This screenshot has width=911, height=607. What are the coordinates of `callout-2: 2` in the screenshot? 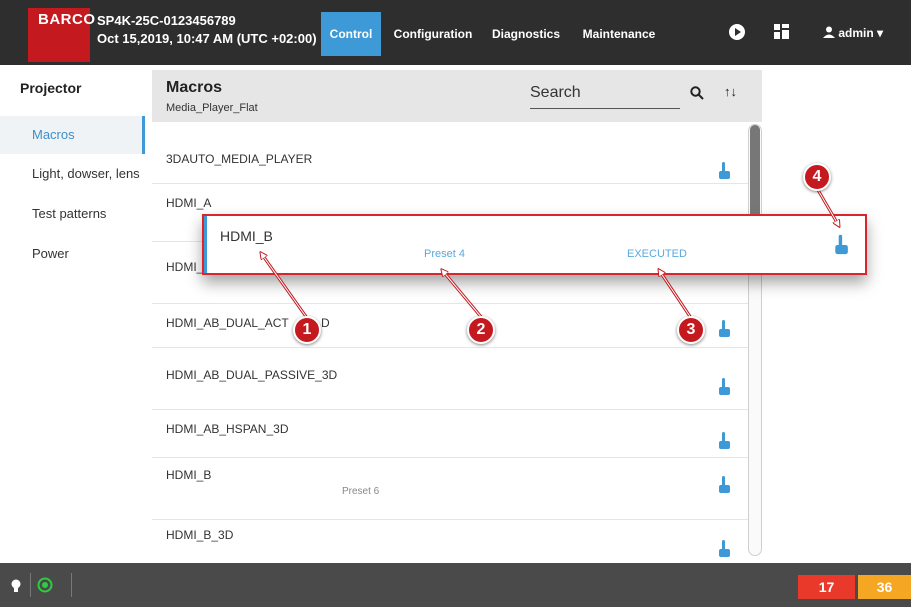 It's located at (481, 330).